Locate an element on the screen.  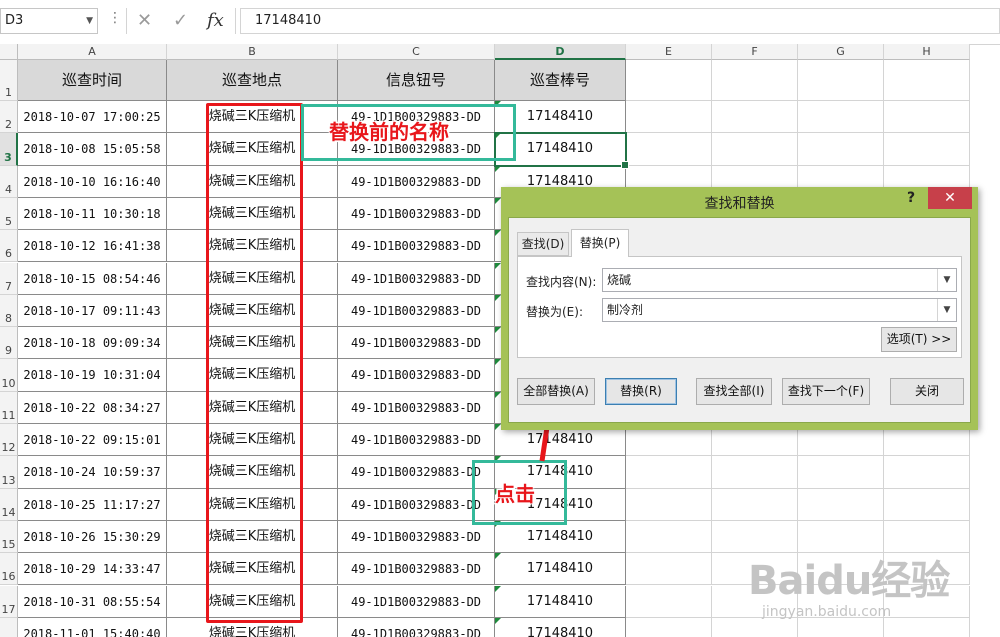
row-header-5: 5 is located at coordinates (9, 214).